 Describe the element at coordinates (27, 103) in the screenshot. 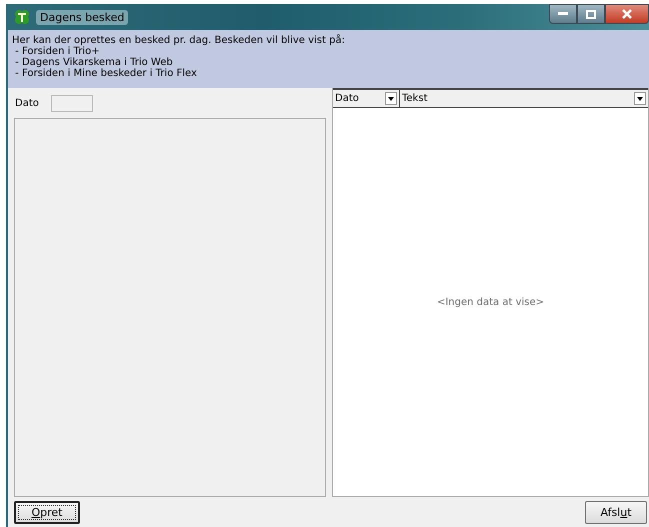

I see `date-label: Dato` at that location.